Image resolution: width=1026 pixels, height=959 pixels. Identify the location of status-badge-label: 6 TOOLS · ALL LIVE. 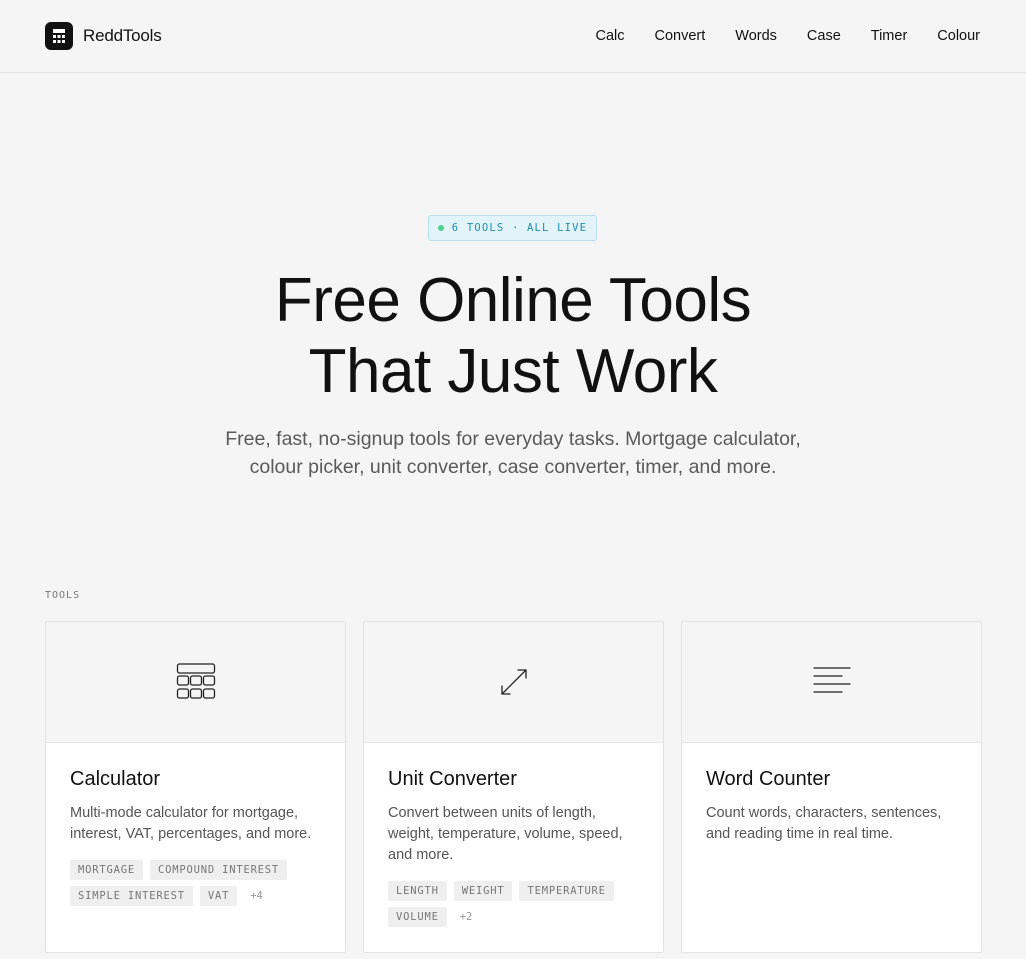
(519, 228).